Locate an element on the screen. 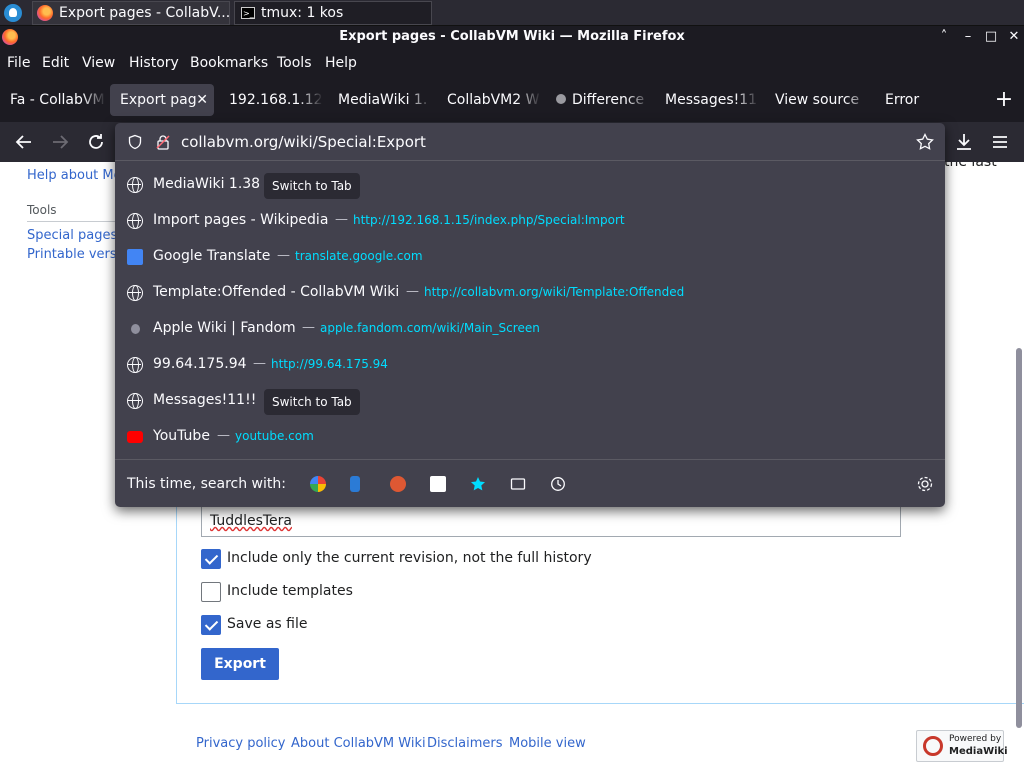 The height and width of the screenshot is (768, 1024). google-translate-icon is located at coordinates (135, 257).